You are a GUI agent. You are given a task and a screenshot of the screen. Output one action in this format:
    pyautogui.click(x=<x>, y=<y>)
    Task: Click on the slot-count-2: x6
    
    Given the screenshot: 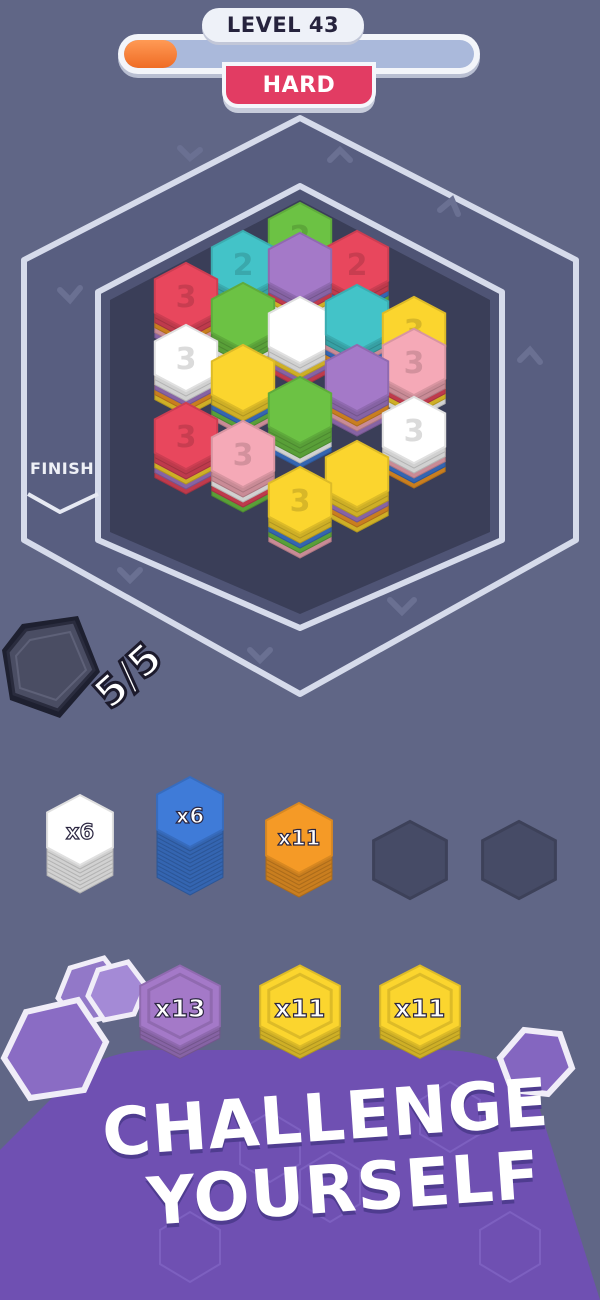 What is the action you would take?
    pyautogui.click(x=190, y=815)
    